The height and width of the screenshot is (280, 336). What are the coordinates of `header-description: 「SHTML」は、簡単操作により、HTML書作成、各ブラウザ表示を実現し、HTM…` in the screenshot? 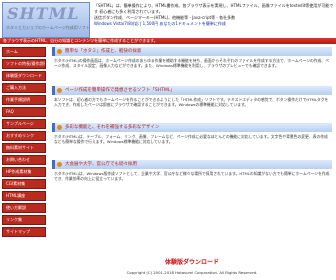 It's located at (214, 15).